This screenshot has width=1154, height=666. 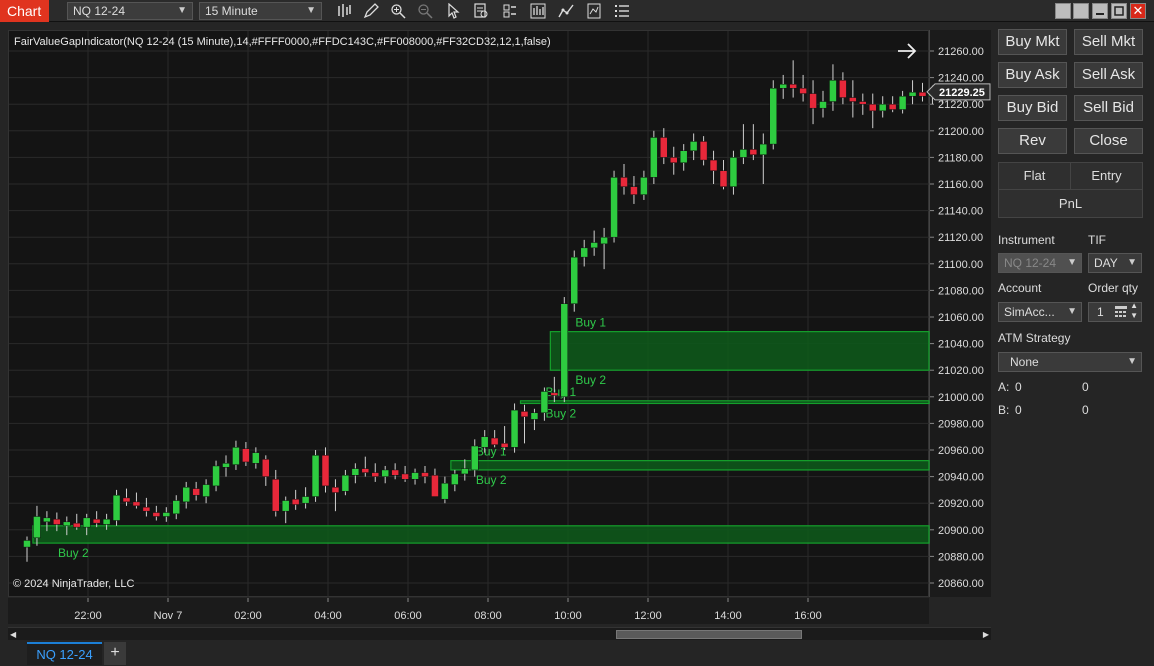 What do you see at coordinates (1063, 11) in the screenshot?
I see `window-palette-button` at bounding box center [1063, 11].